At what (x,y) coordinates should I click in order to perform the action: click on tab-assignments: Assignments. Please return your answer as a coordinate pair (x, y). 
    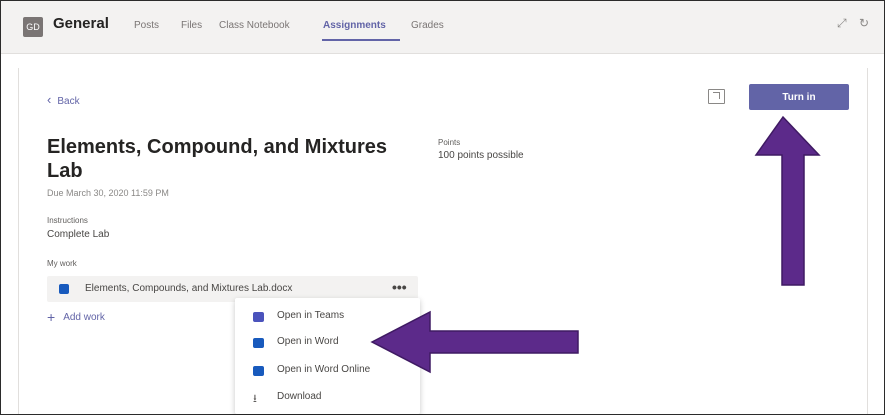
    Looking at the image, I should click on (354, 25).